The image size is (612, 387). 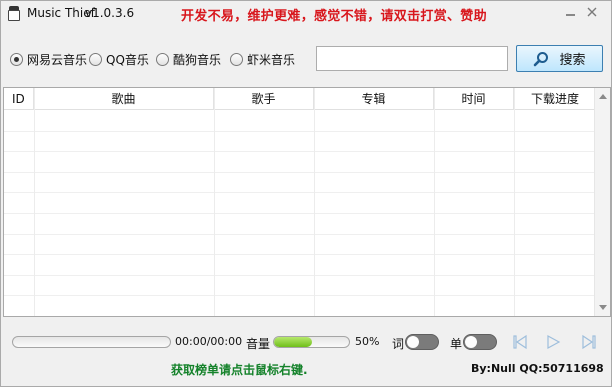 What do you see at coordinates (570, 12) in the screenshot?
I see `minimize-button` at bounding box center [570, 12].